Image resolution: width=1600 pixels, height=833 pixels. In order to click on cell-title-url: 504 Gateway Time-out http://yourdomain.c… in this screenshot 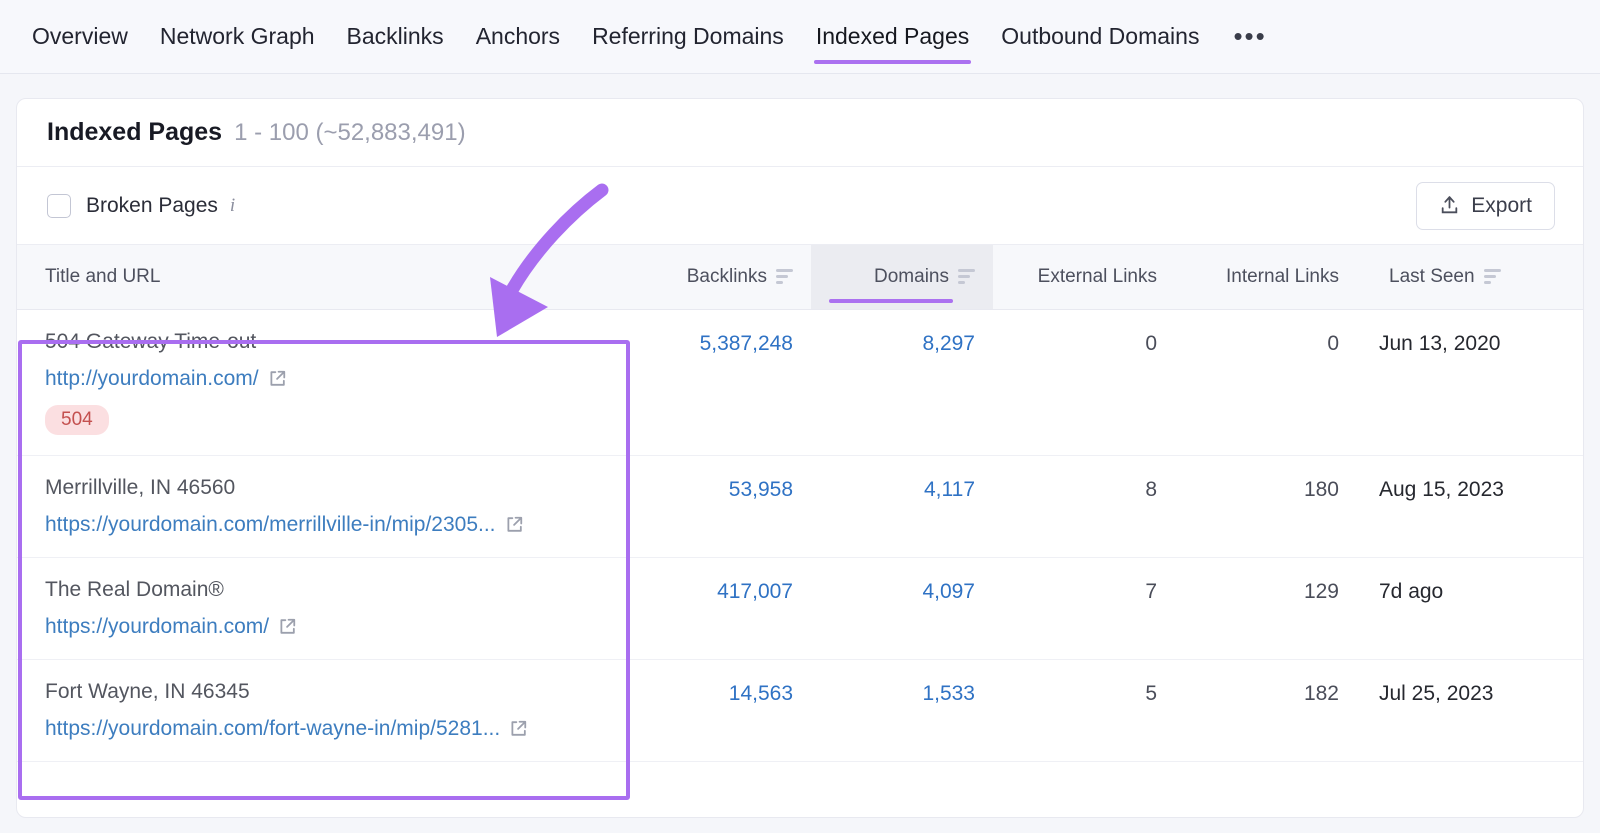, I will do `click(323, 382)`.